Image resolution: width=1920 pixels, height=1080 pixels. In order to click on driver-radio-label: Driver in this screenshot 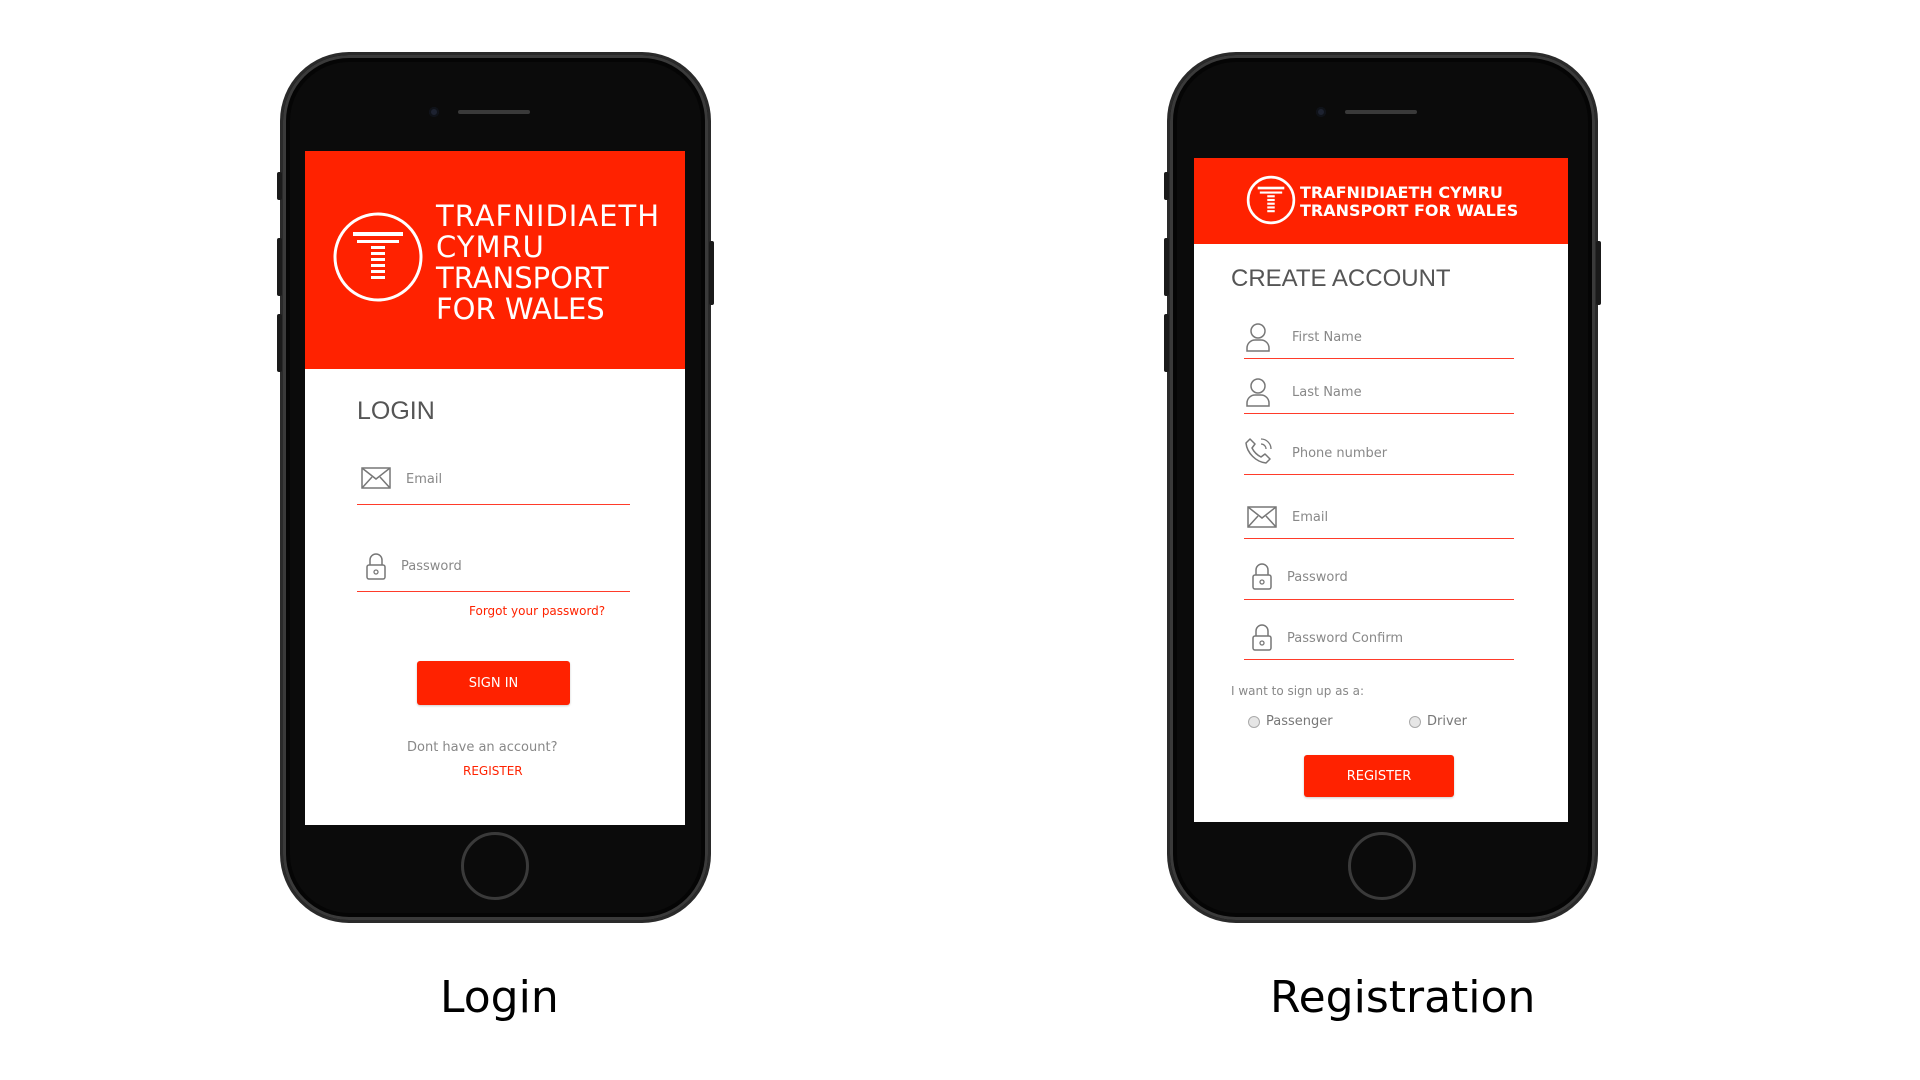, I will do `click(1447, 721)`.